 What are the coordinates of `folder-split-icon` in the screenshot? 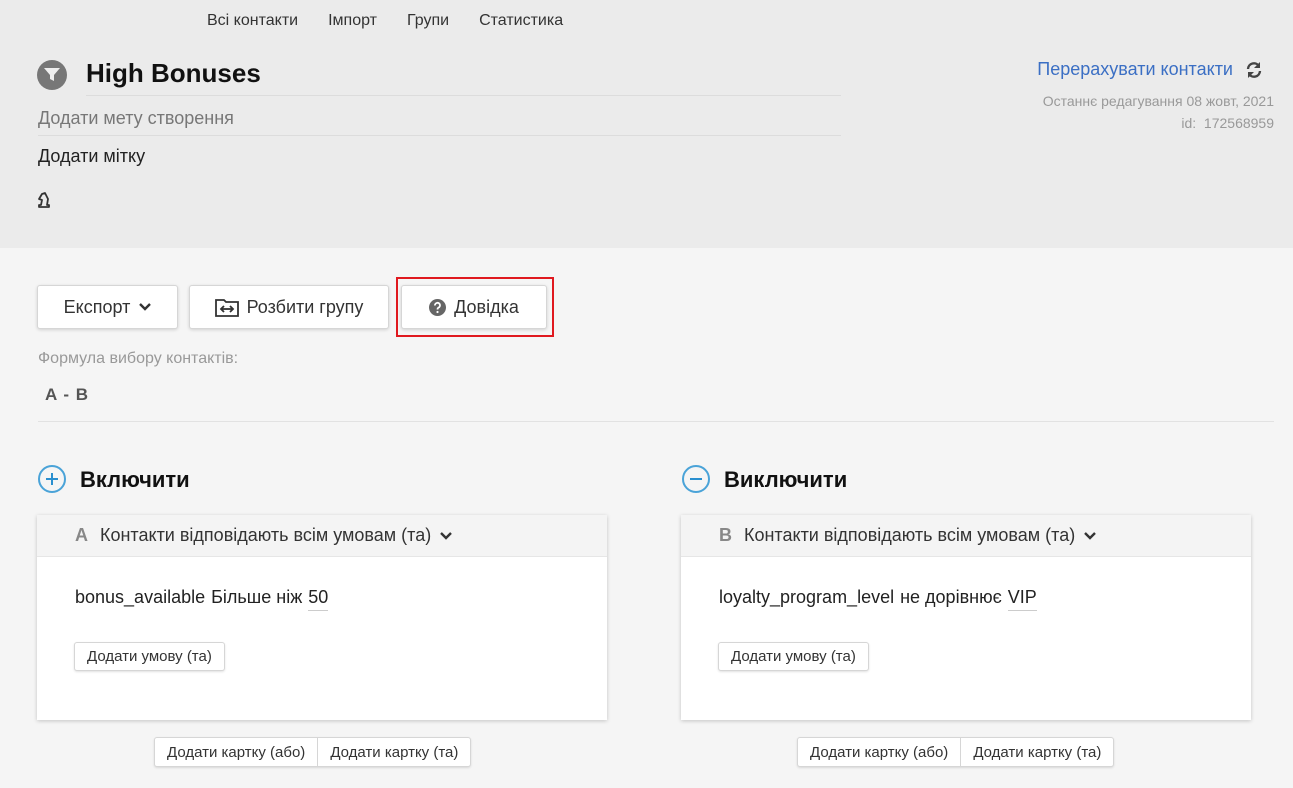 It's located at (226, 307).